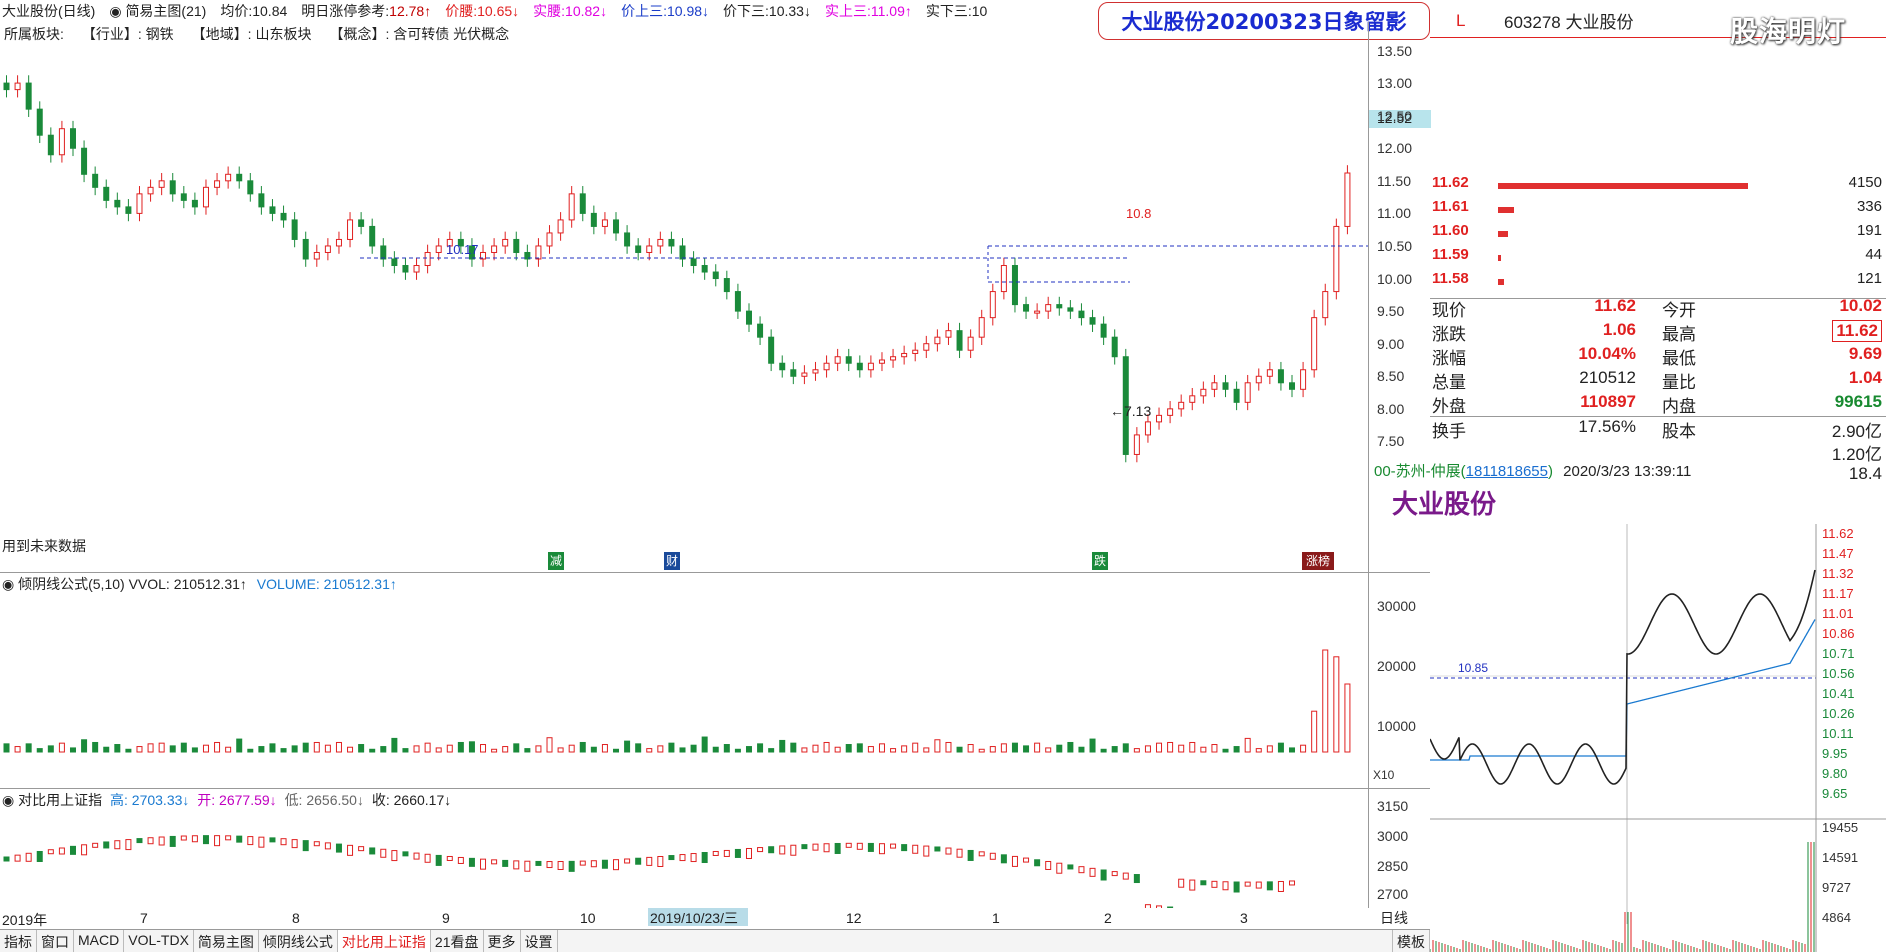 The width and height of the screenshot is (1886, 952). Describe the element at coordinates (1399, 680) in the screenshot. I see `volume-axis: 30000 20000 10000 X10` at that location.